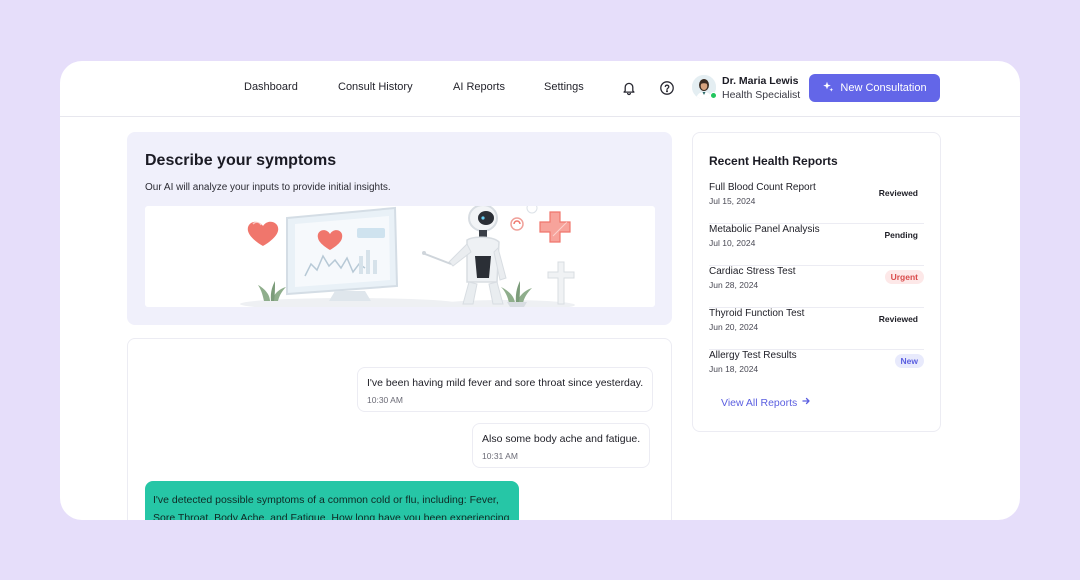 This screenshot has height=580, width=1080. What do you see at coordinates (764, 229) in the screenshot?
I see `report-name: Metabolic Panel Analysis` at bounding box center [764, 229].